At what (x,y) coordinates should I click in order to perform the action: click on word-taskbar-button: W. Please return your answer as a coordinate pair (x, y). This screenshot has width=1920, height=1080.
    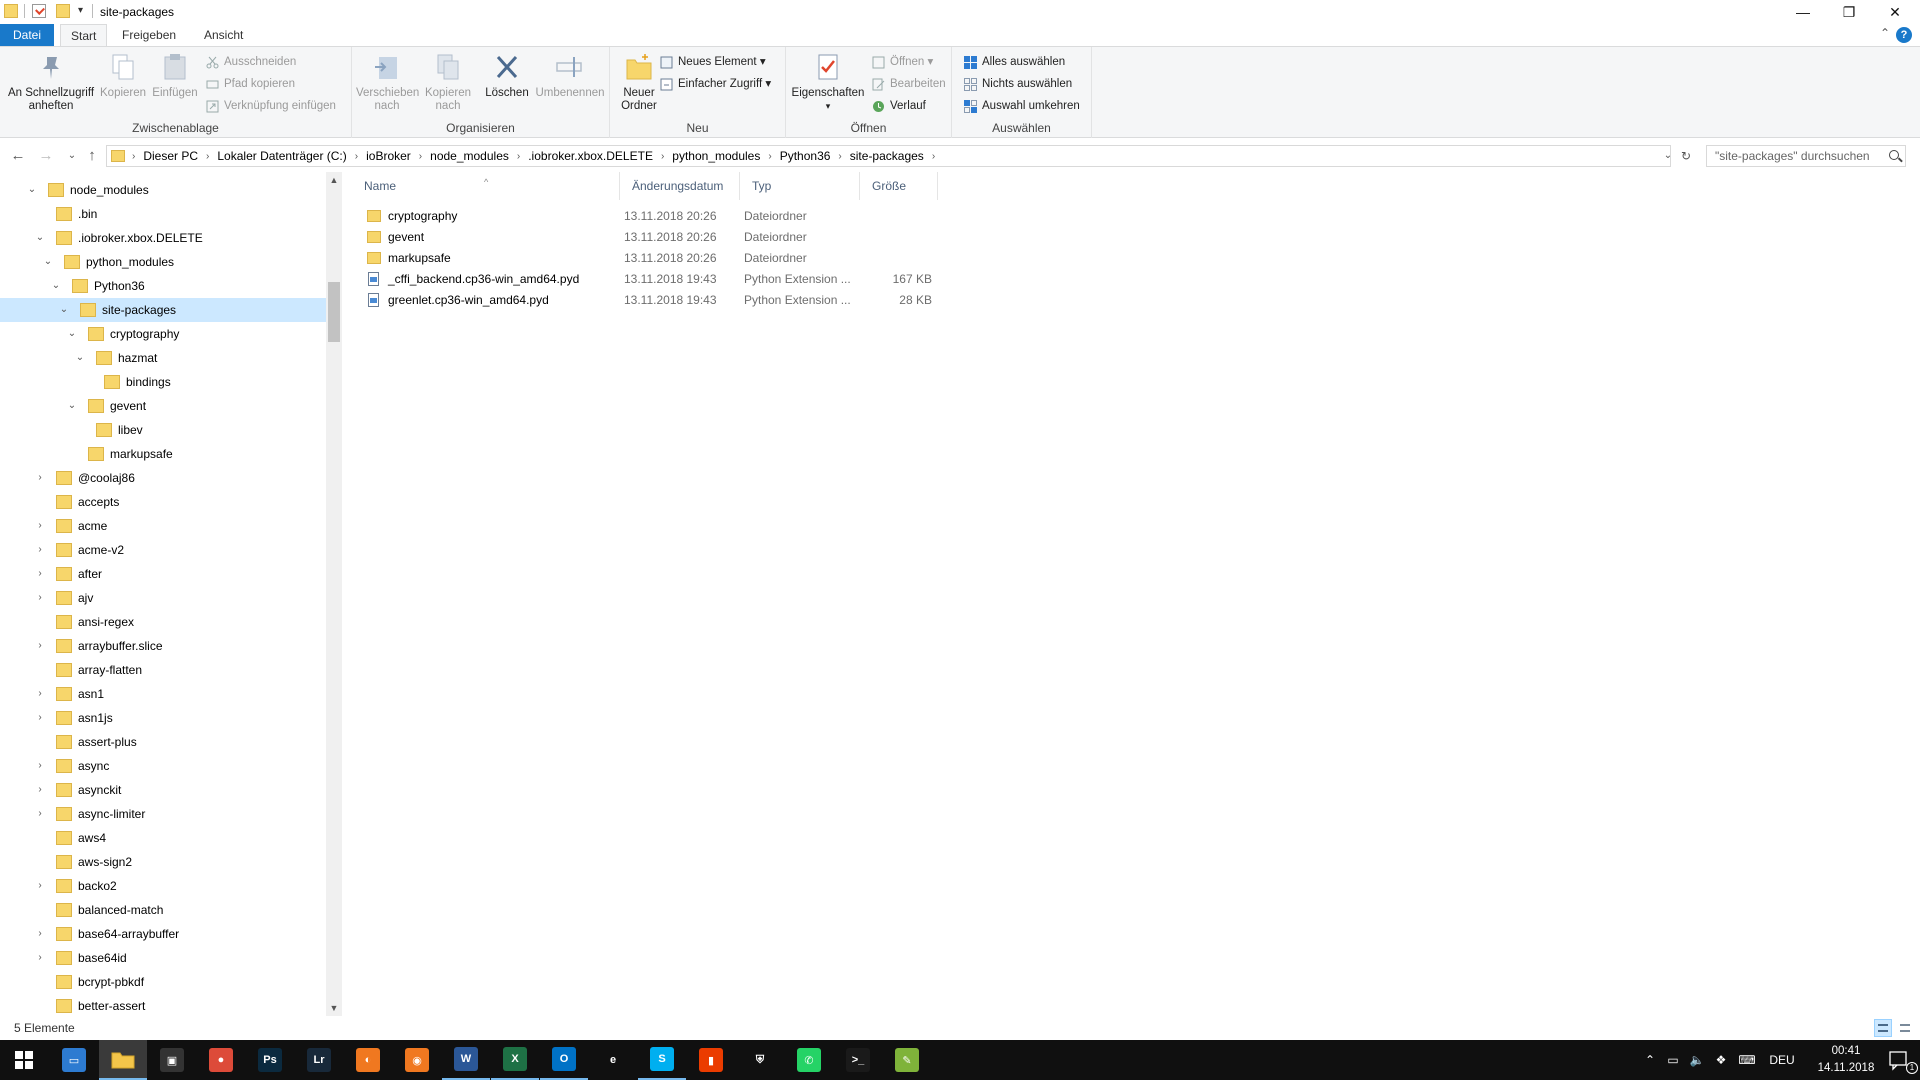
    Looking at the image, I should click on (466, 1060).